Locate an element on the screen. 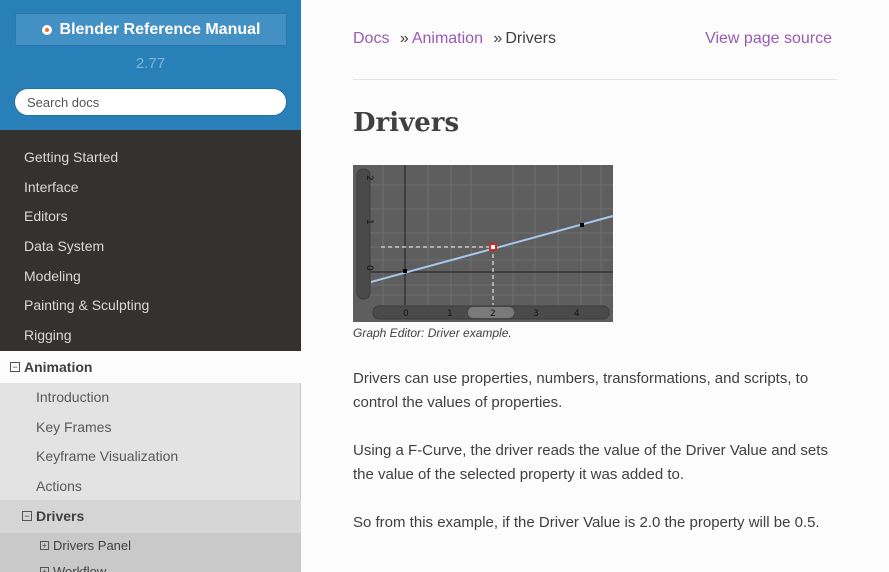 This screenshot has width=889, height=572. x-tick-0: 0 is located at coordinates (406, 314).